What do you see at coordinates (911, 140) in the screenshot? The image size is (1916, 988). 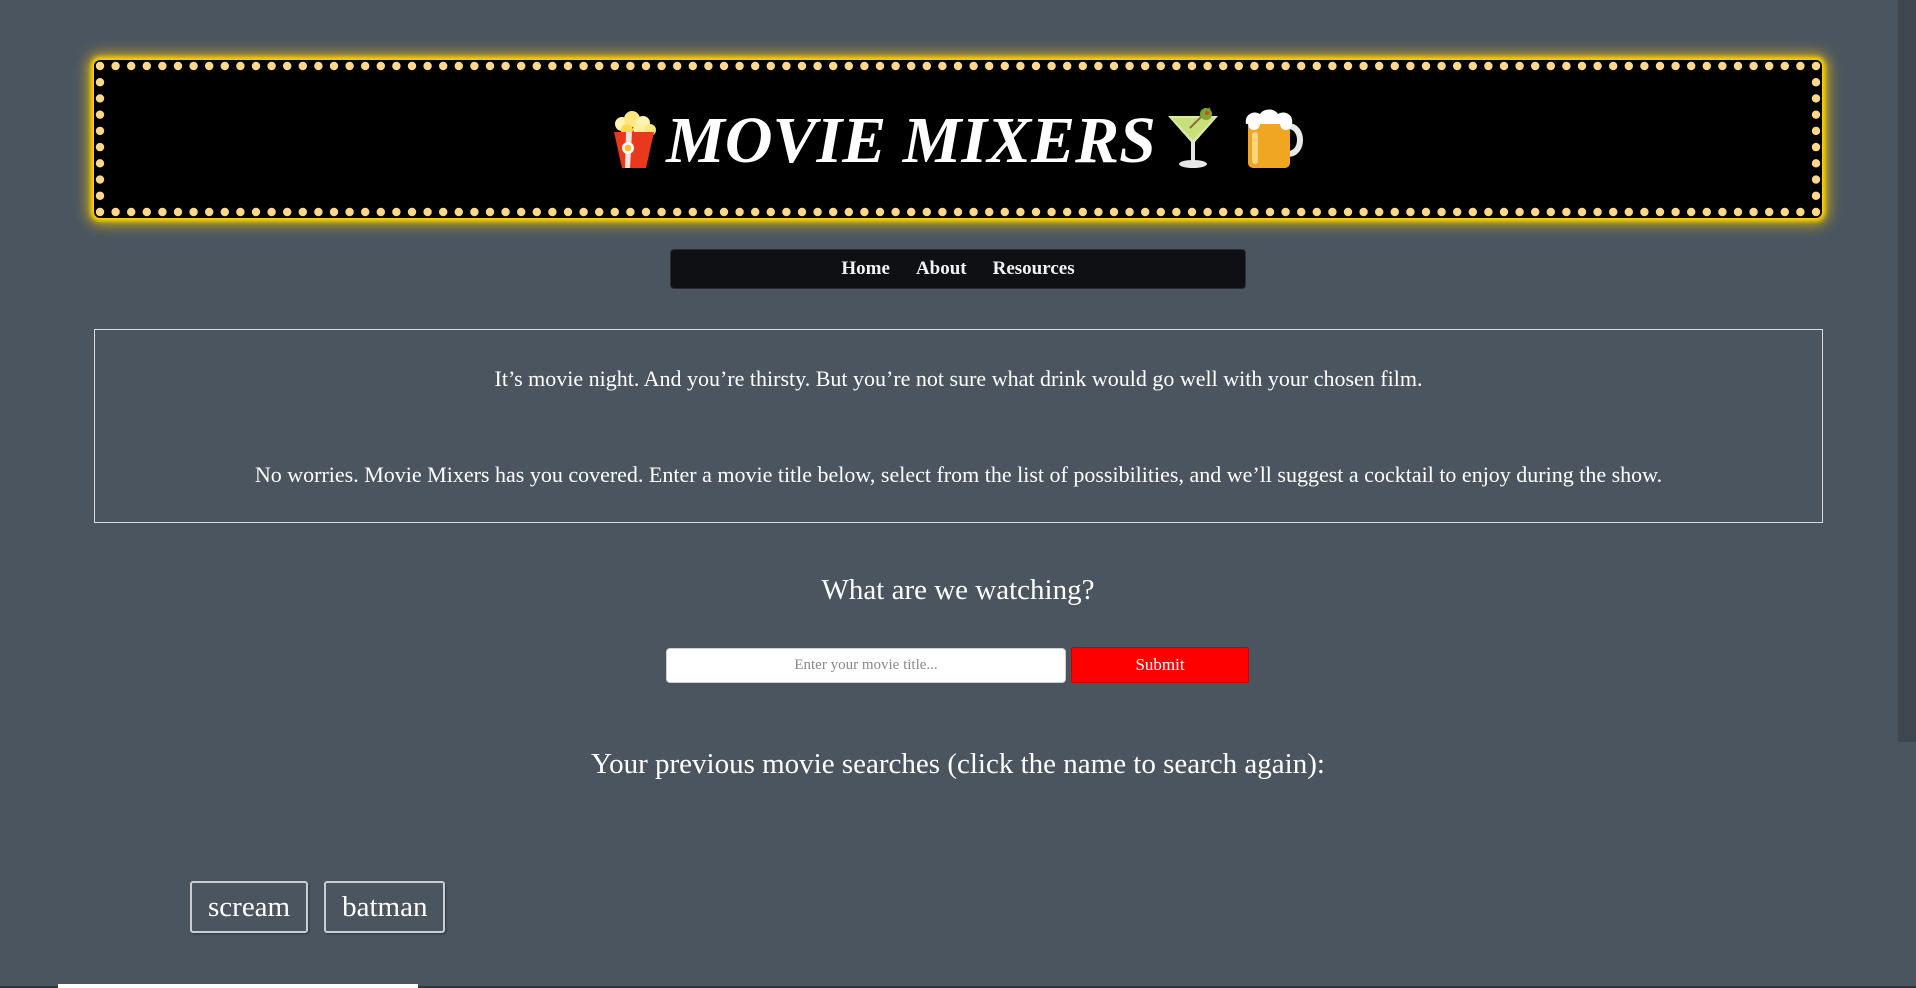 I see `site-title: MOVIE MIXERS` at bounding box center [911, 140].